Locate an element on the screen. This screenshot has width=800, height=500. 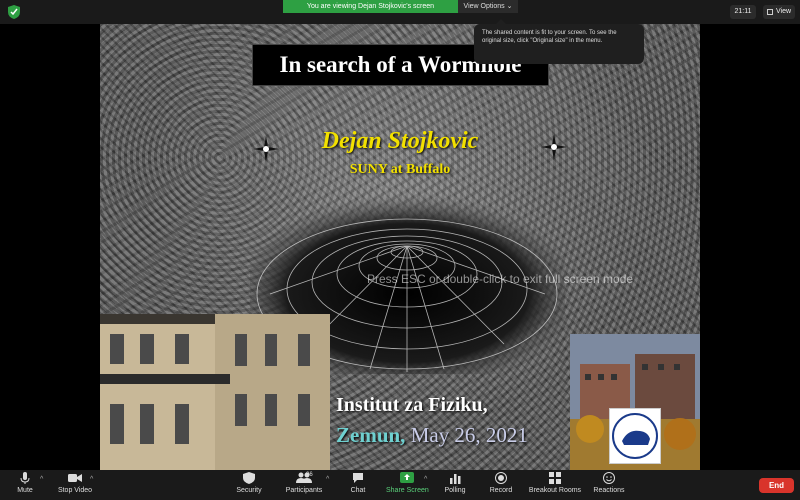
chat-button: Chat is located at coordinates (358, 483).